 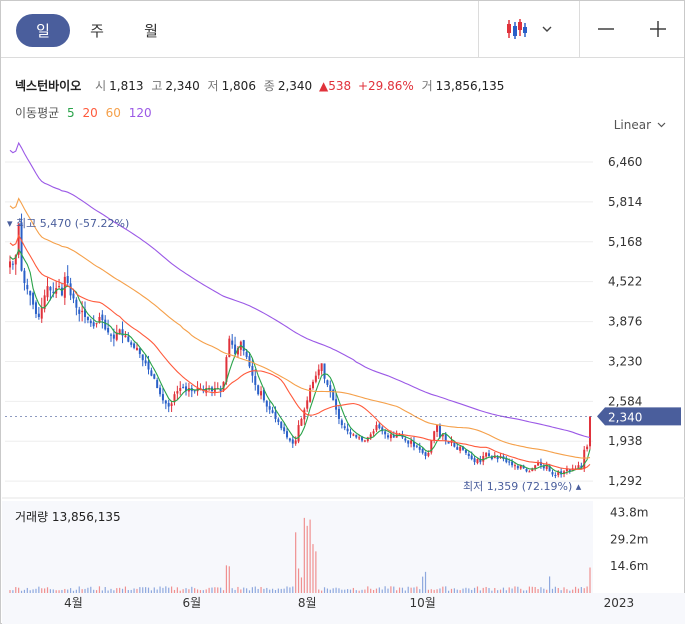 I want to click on volume-tick-label: 43.8m, so click(x=629, y=512).